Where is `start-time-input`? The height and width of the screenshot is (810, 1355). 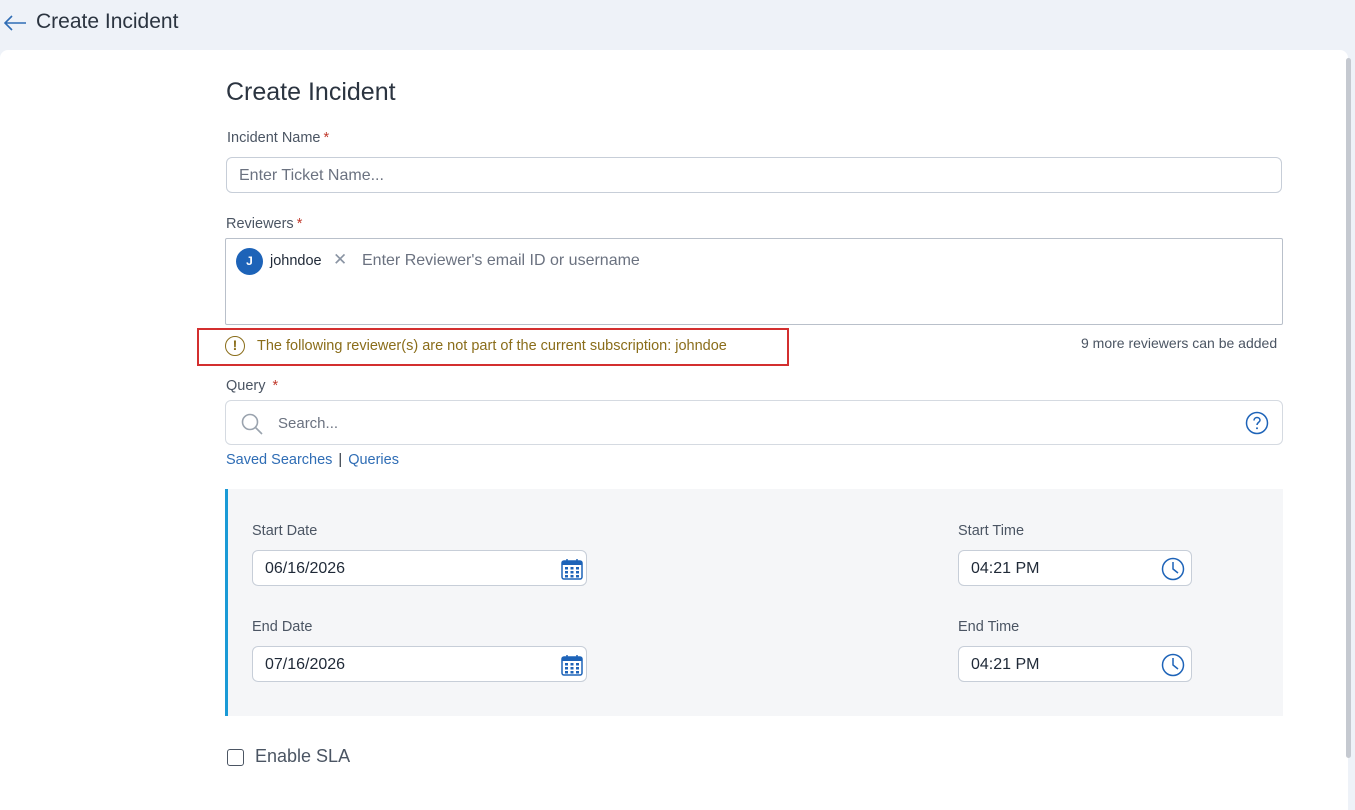 start-time-input is located at coordinates (1061, 569).